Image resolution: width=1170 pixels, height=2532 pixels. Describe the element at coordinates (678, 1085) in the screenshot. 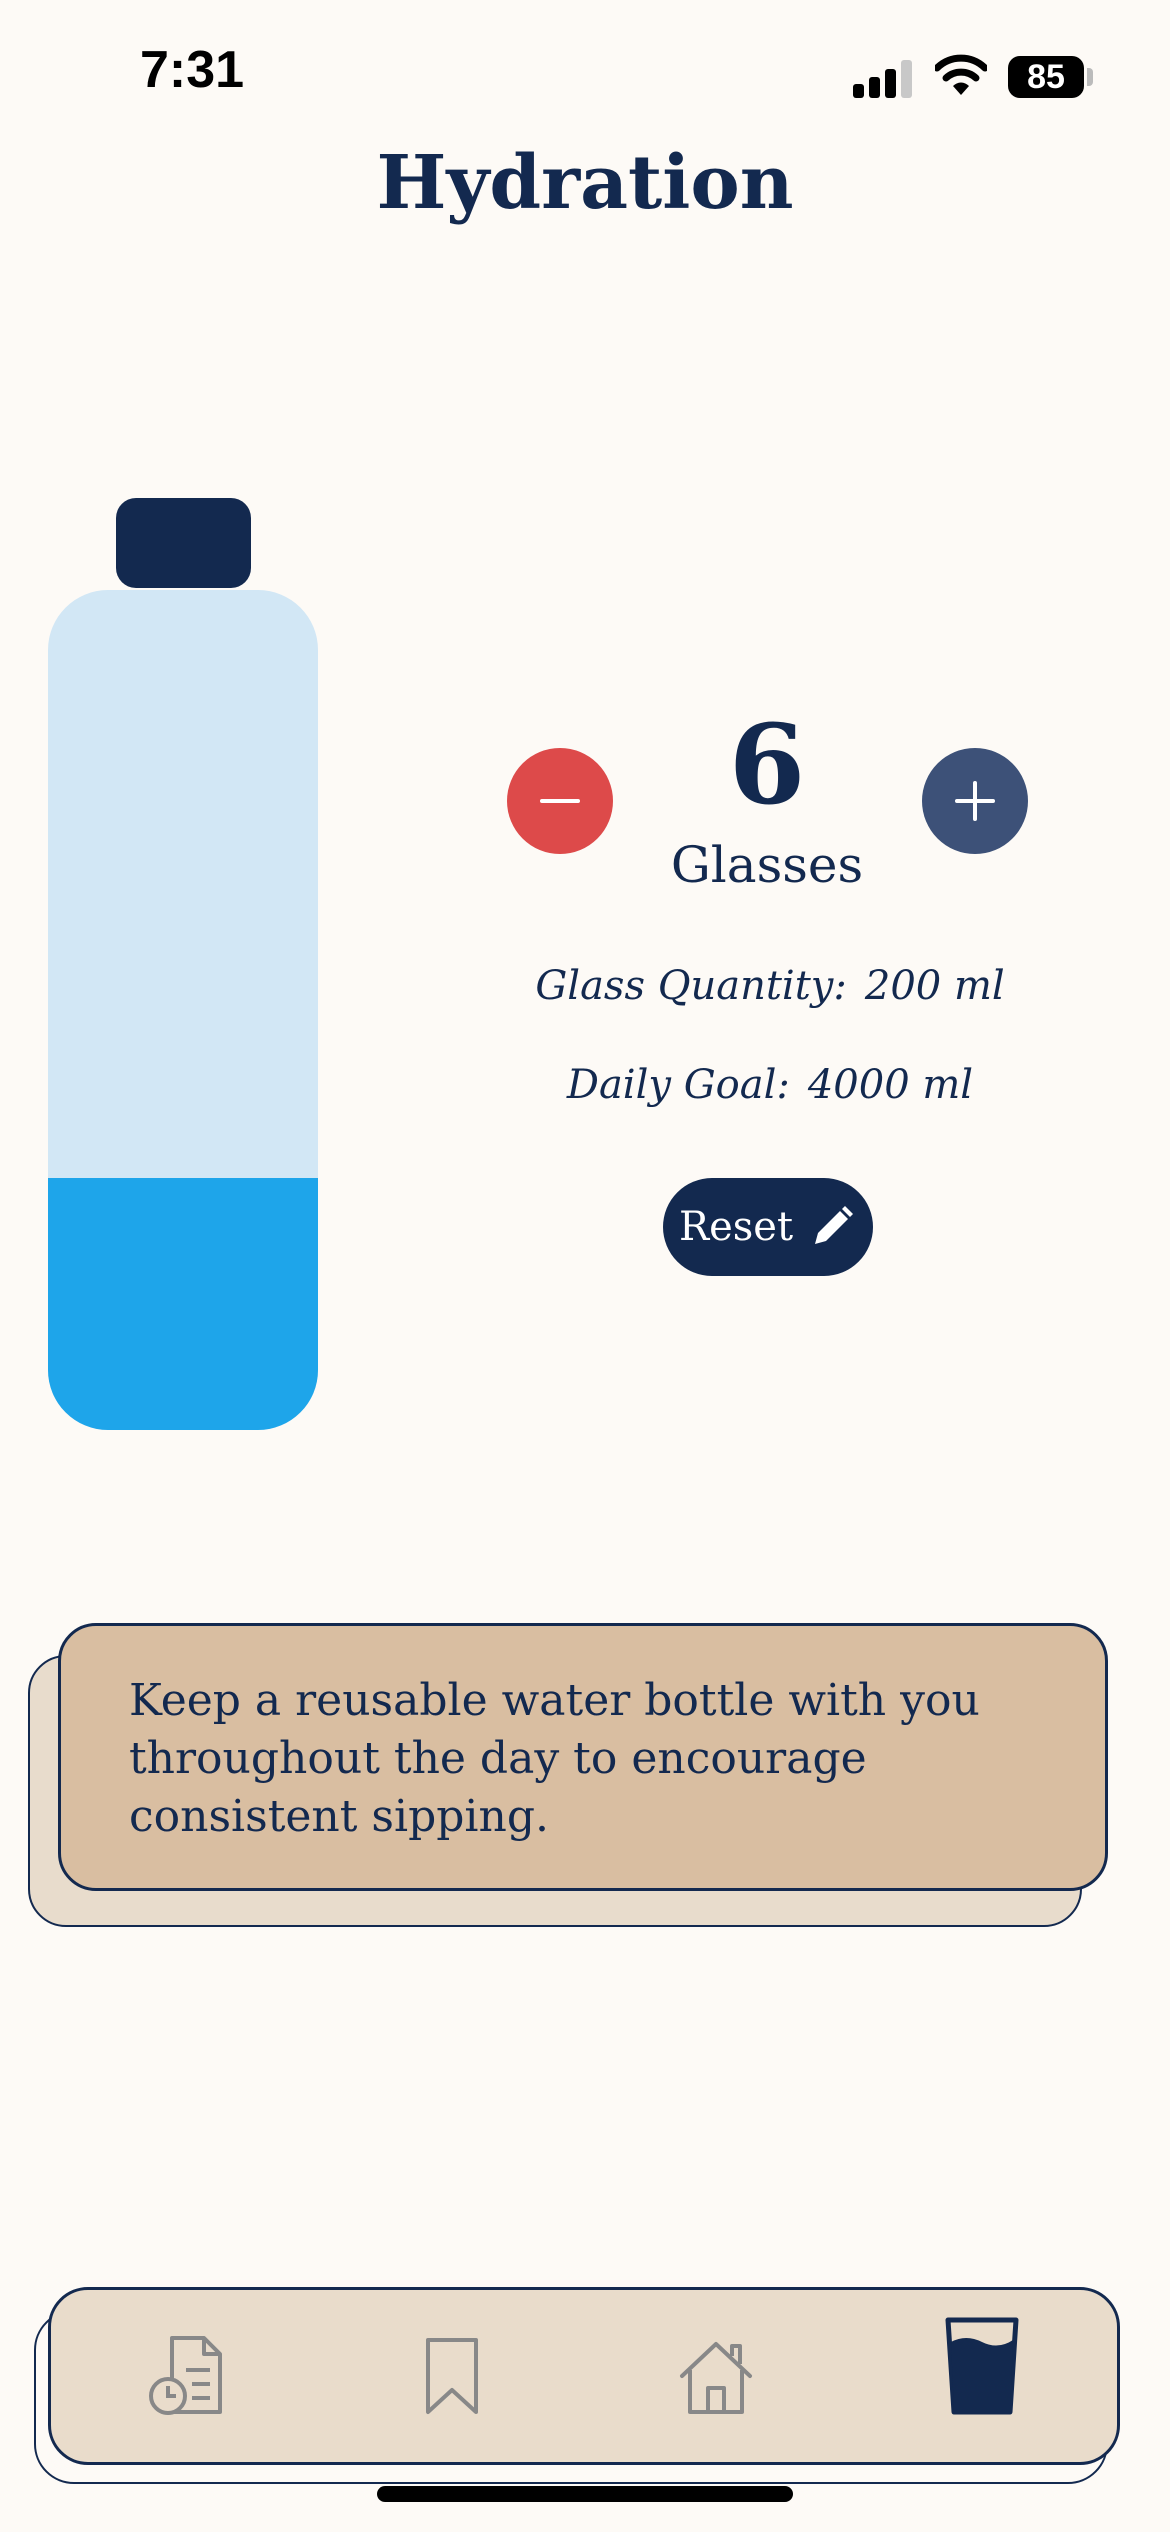

I see `daily-goal-label: Daily Goal:` at that location.